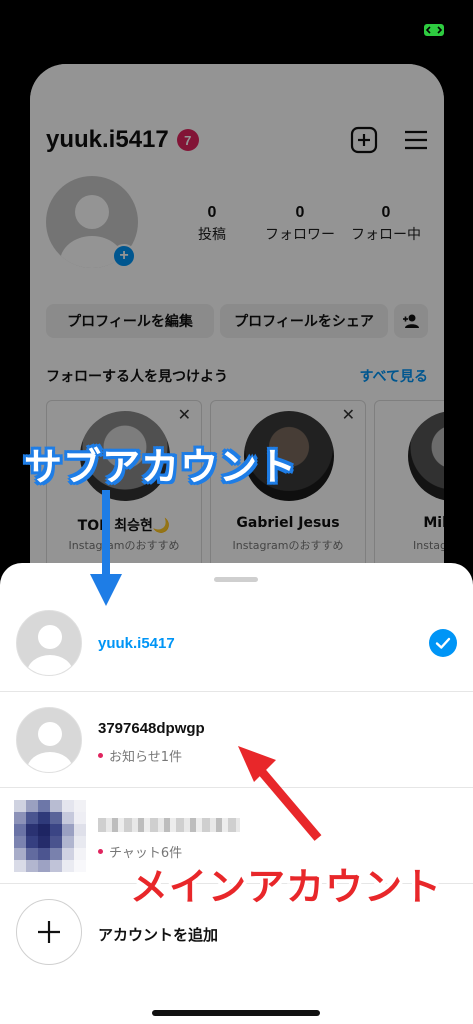 Image resolution: width=473 pixels, height=1024 pixels. I want to click on suggestion-card: ✕ TOP 최승현🌙 Instagramのおすすめ, so click(124, 492).